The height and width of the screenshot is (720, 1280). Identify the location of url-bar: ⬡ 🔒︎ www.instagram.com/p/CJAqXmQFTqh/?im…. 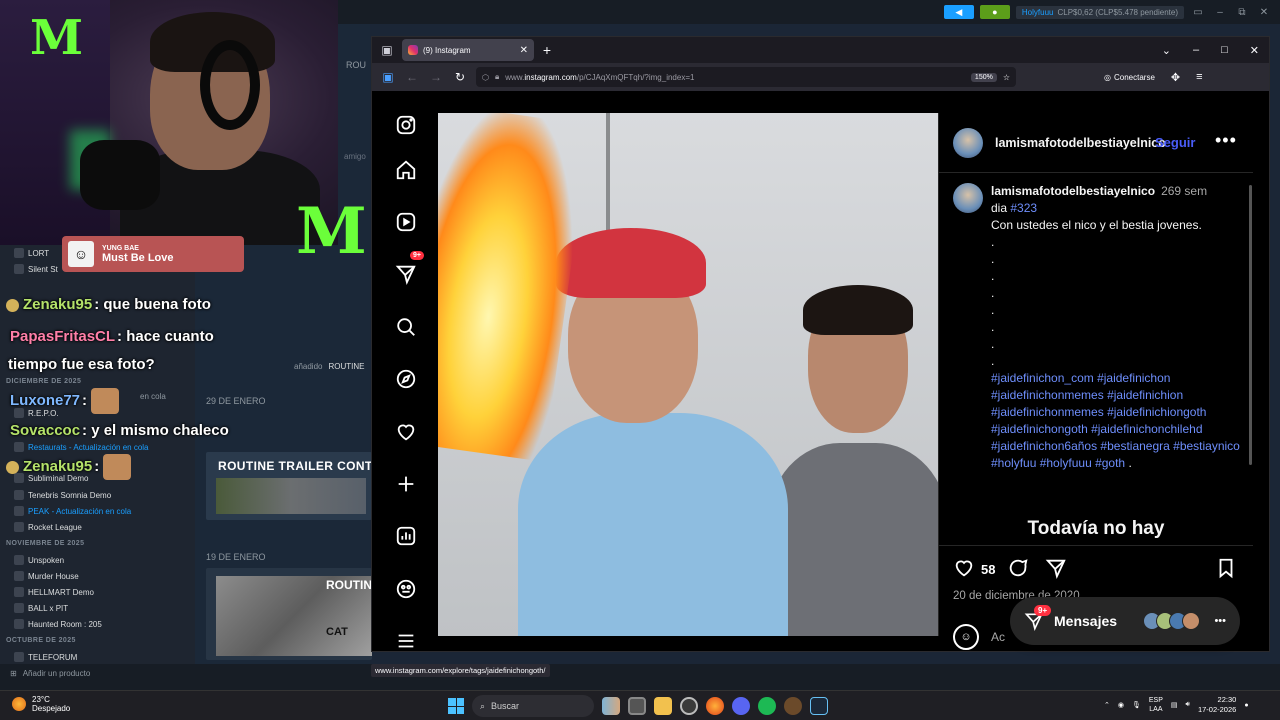
(746, 77).